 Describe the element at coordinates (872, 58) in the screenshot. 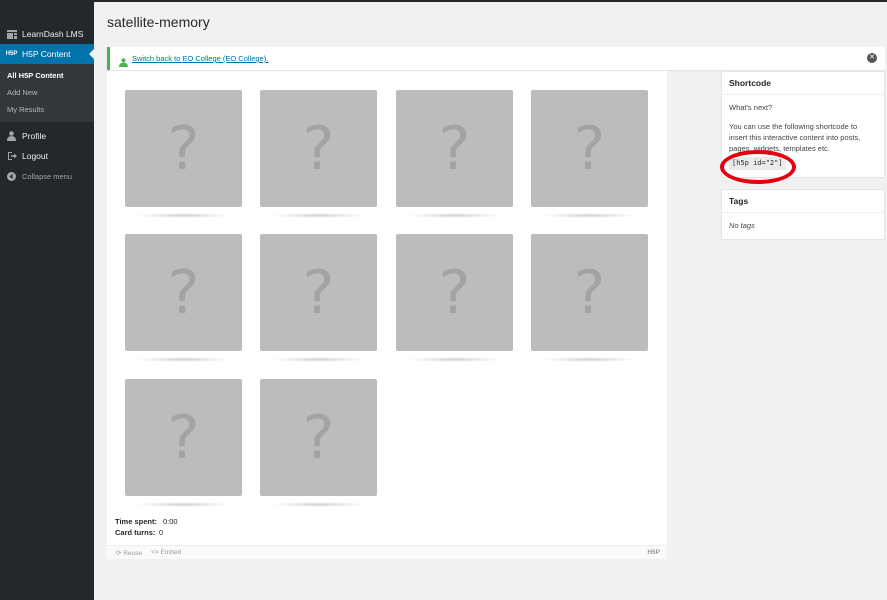

I see `dismiss-notice-icon: ✕` at that location.